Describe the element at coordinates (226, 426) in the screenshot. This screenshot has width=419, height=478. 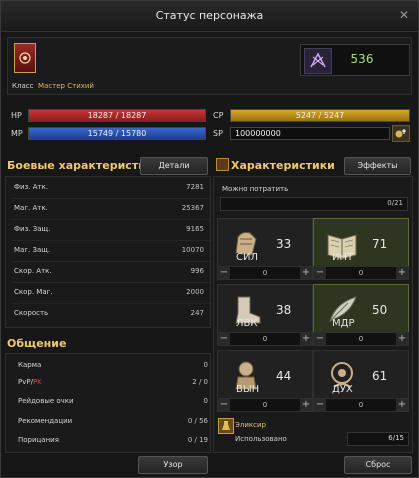
I see `elixir-icon` at that location.